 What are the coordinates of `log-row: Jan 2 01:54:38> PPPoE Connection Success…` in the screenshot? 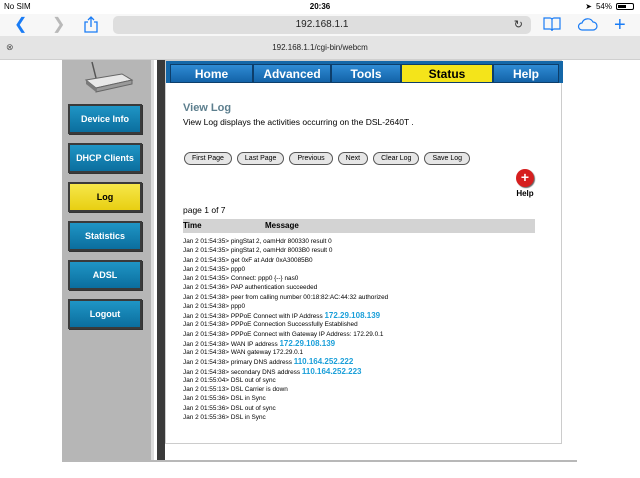 It's located at (363, 324).